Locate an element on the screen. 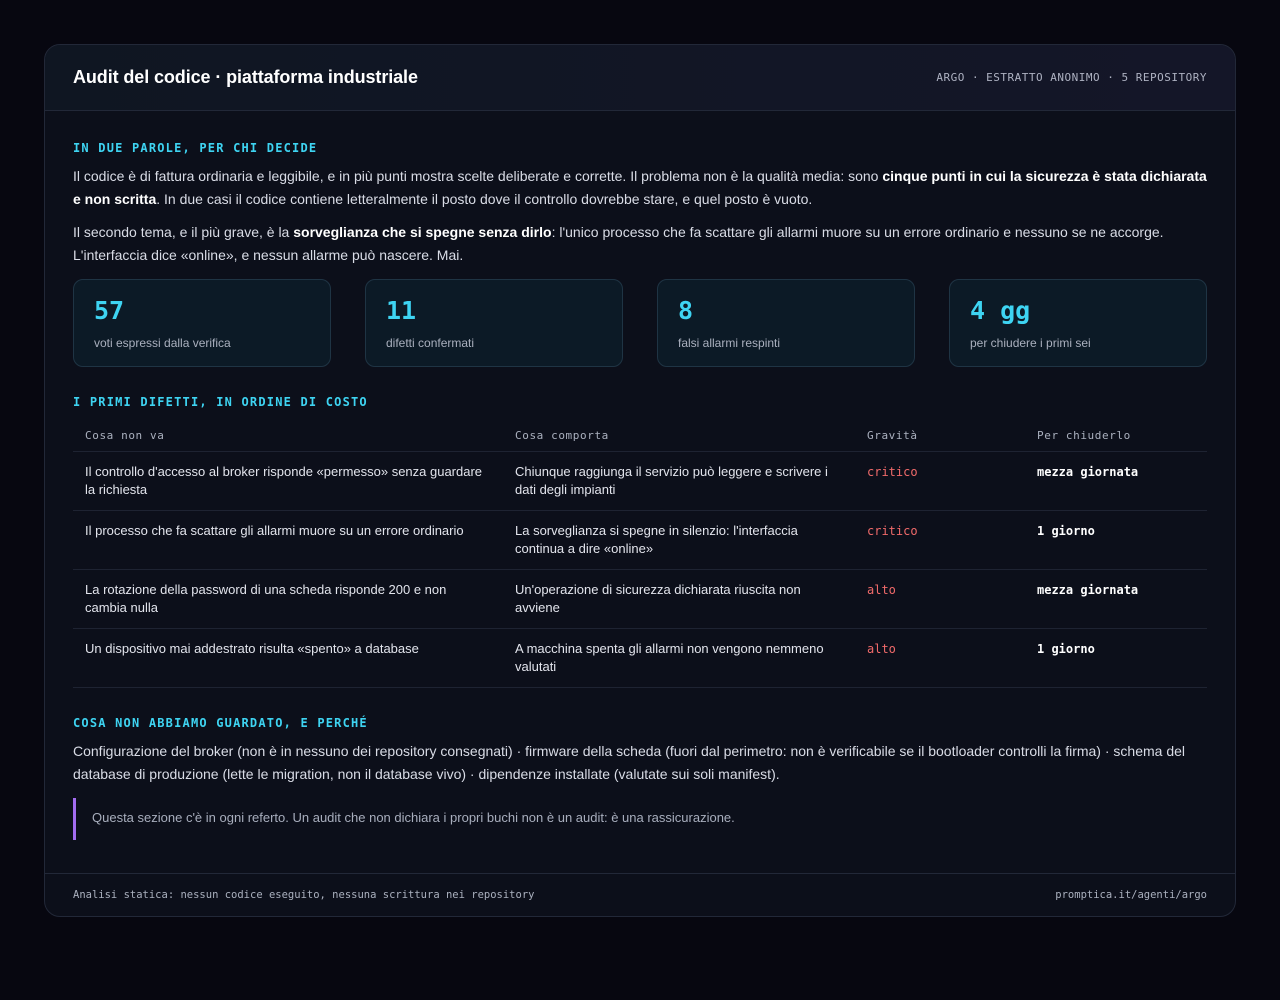  column-header: Per chiuderlo is located at coordinates (1116, 440).